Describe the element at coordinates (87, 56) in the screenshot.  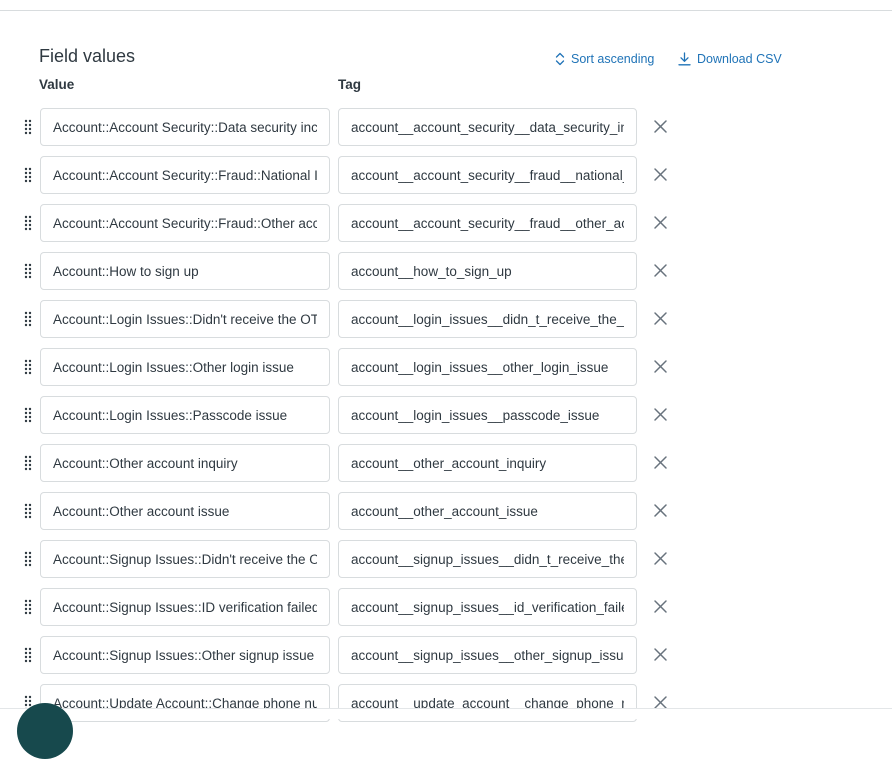
I see `section-title: Field values` at that location.